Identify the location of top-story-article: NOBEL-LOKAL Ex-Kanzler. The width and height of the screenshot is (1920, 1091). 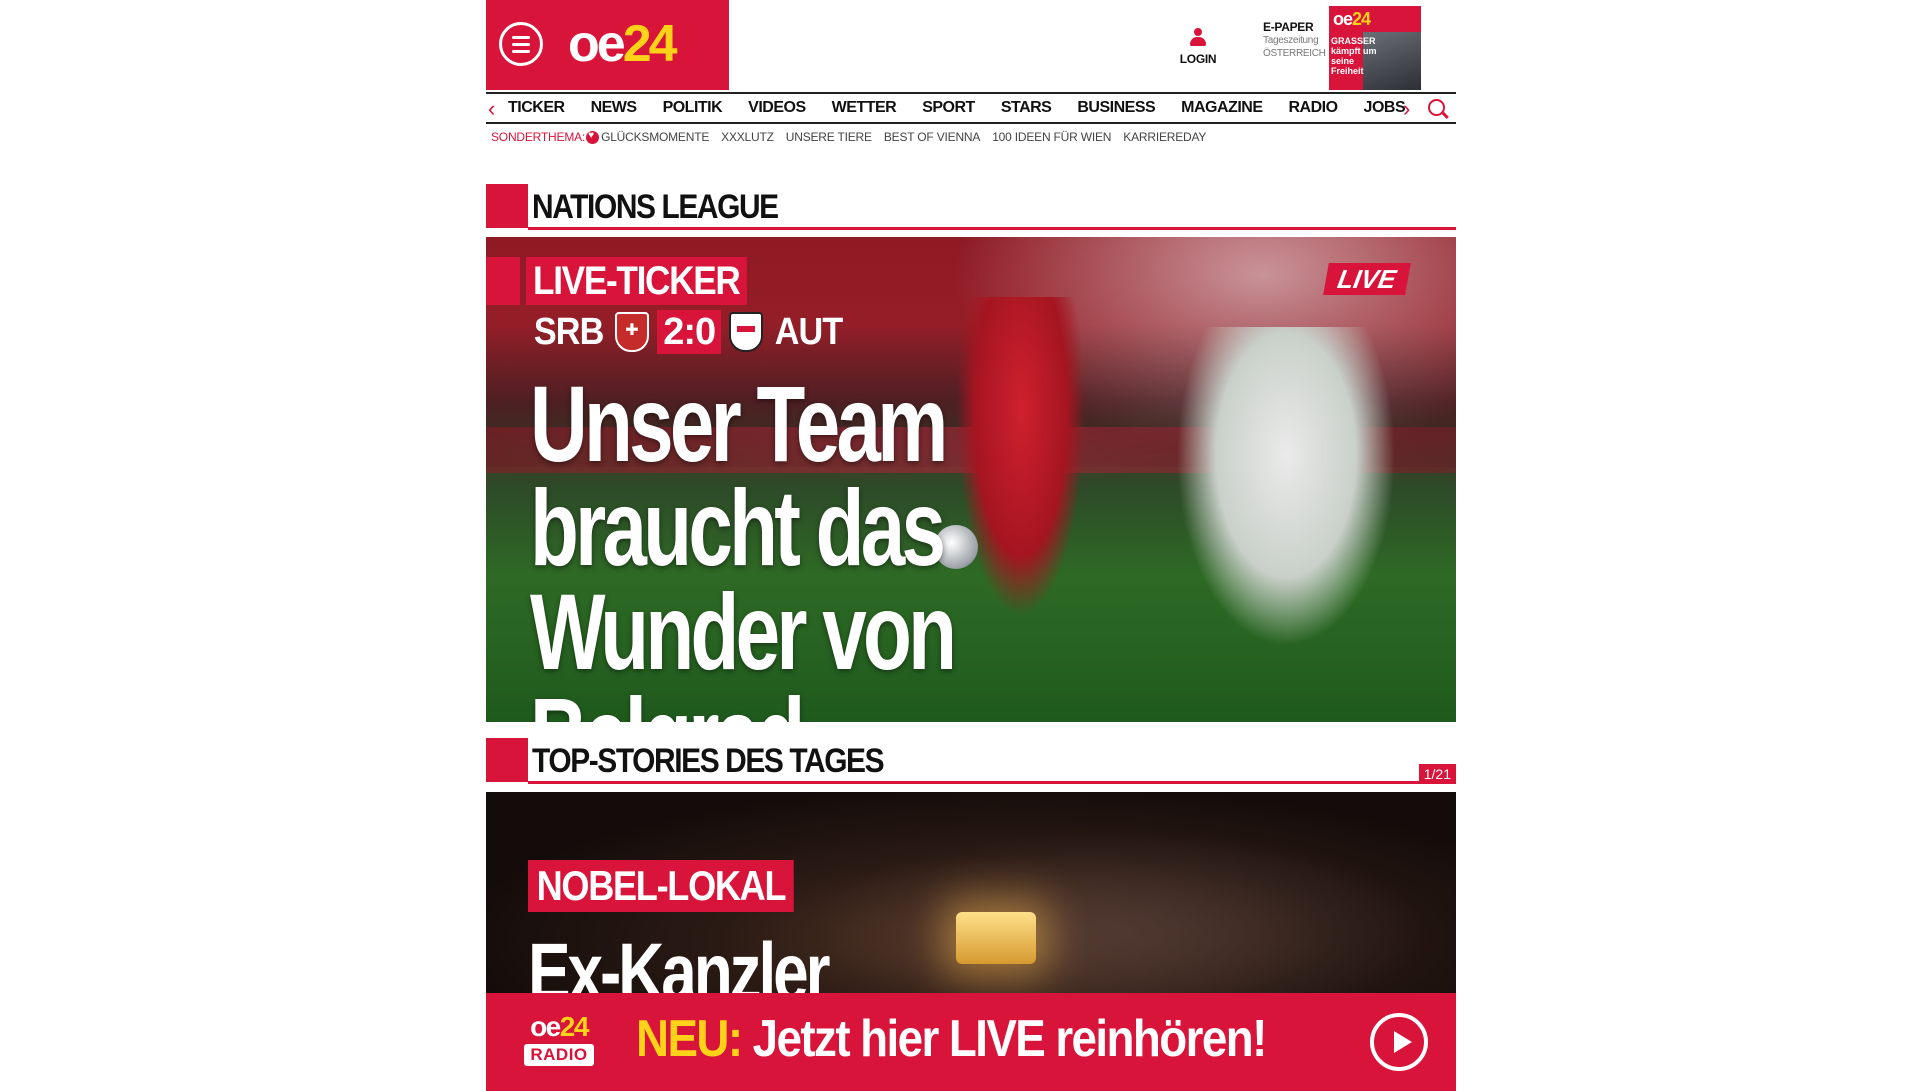
(971, 897).